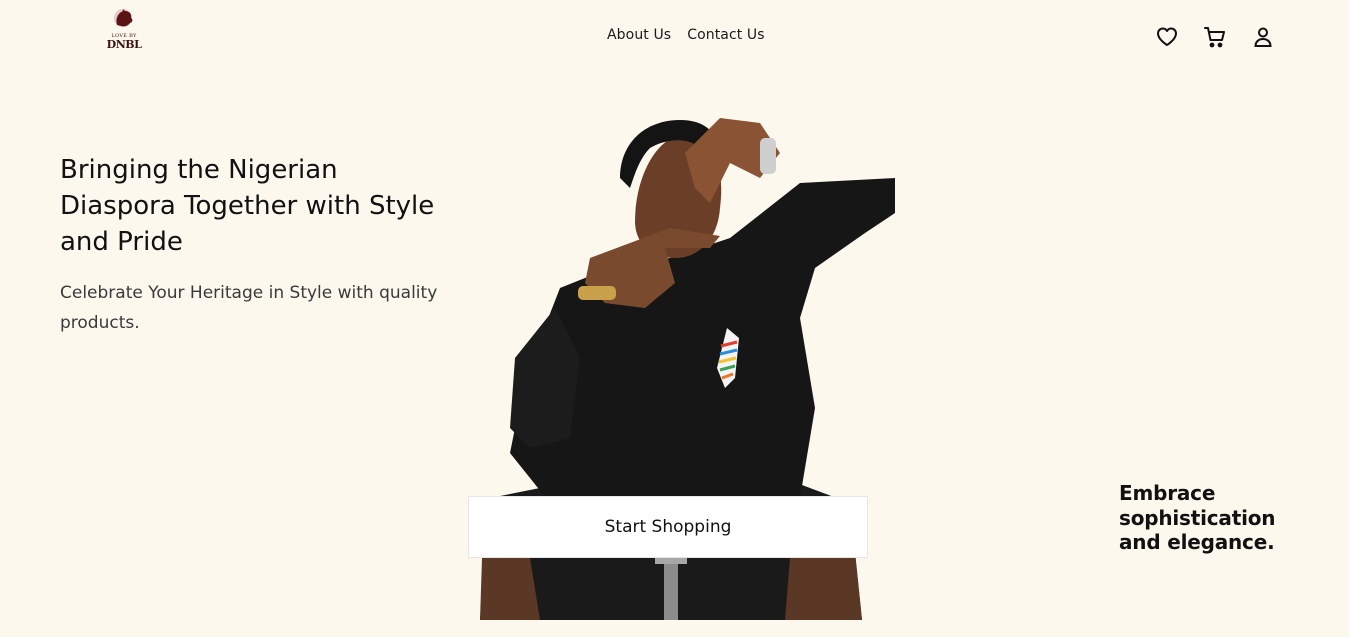 The height and width of the screenshot is (637, 1349). What do you see at coordinates (639, 35) in the screenshot?
I see `nav-about-us: About Us` at bounding box center [639, 35].